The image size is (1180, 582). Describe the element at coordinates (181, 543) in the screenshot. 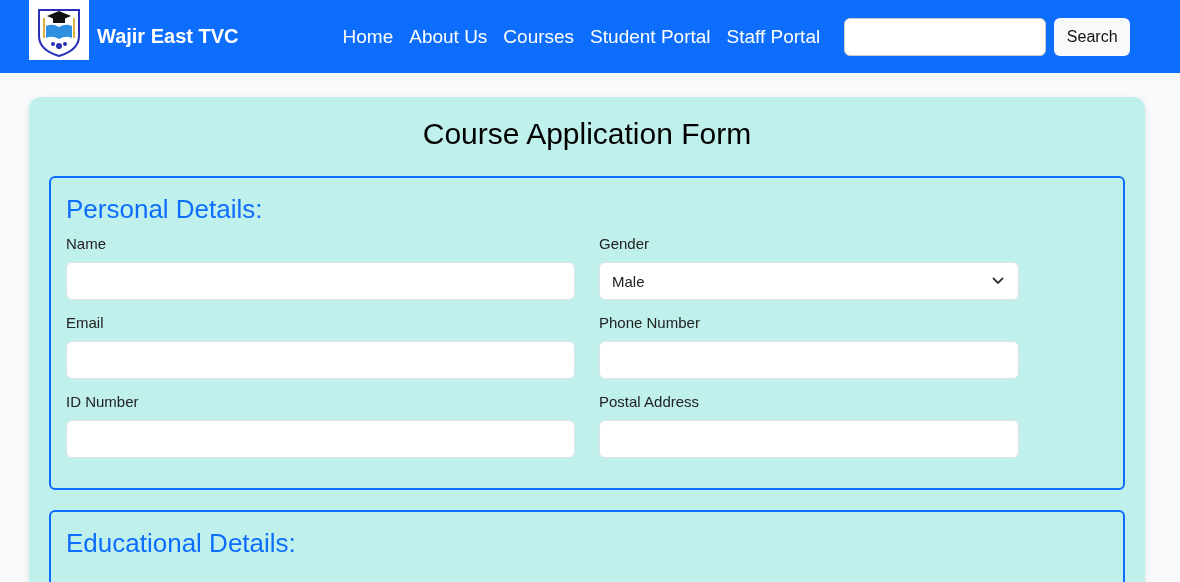

I see `section-heading: Educational Details:` at that location.